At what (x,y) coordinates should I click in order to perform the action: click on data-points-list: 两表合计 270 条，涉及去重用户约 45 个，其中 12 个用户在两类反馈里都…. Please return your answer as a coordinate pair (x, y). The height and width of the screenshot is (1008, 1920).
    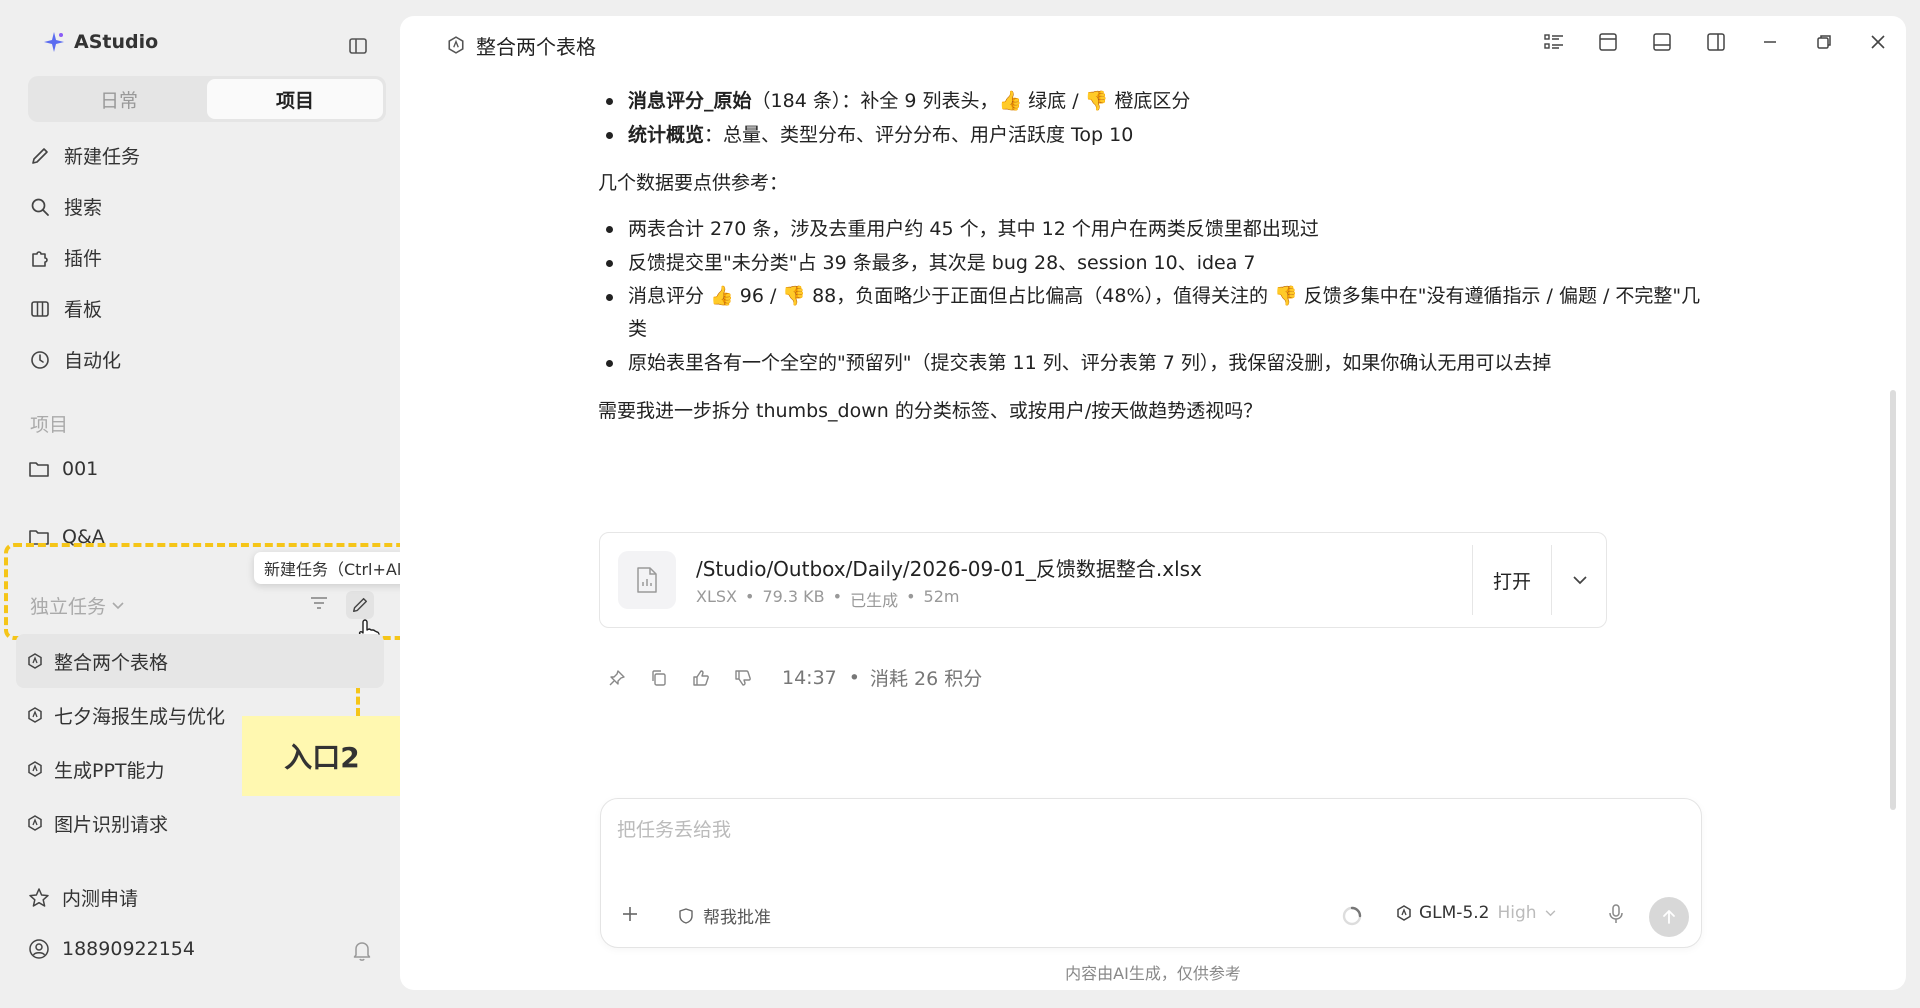
    Looking at the image, I should click on (1153, 296).